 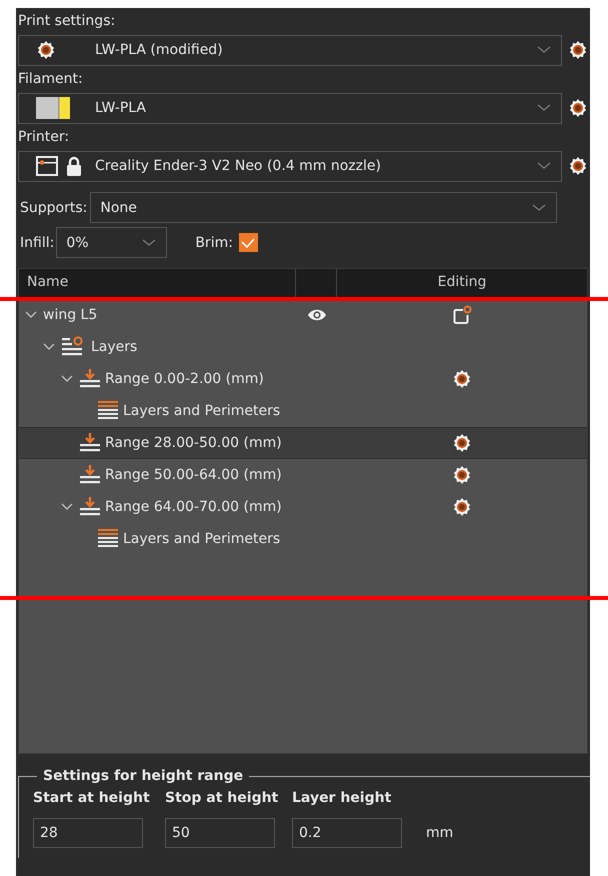 I want to click on preset-dropdown: Creality Ender-3 V2 Neo (0.4 mm nozzle), so click(x=290, y=166).